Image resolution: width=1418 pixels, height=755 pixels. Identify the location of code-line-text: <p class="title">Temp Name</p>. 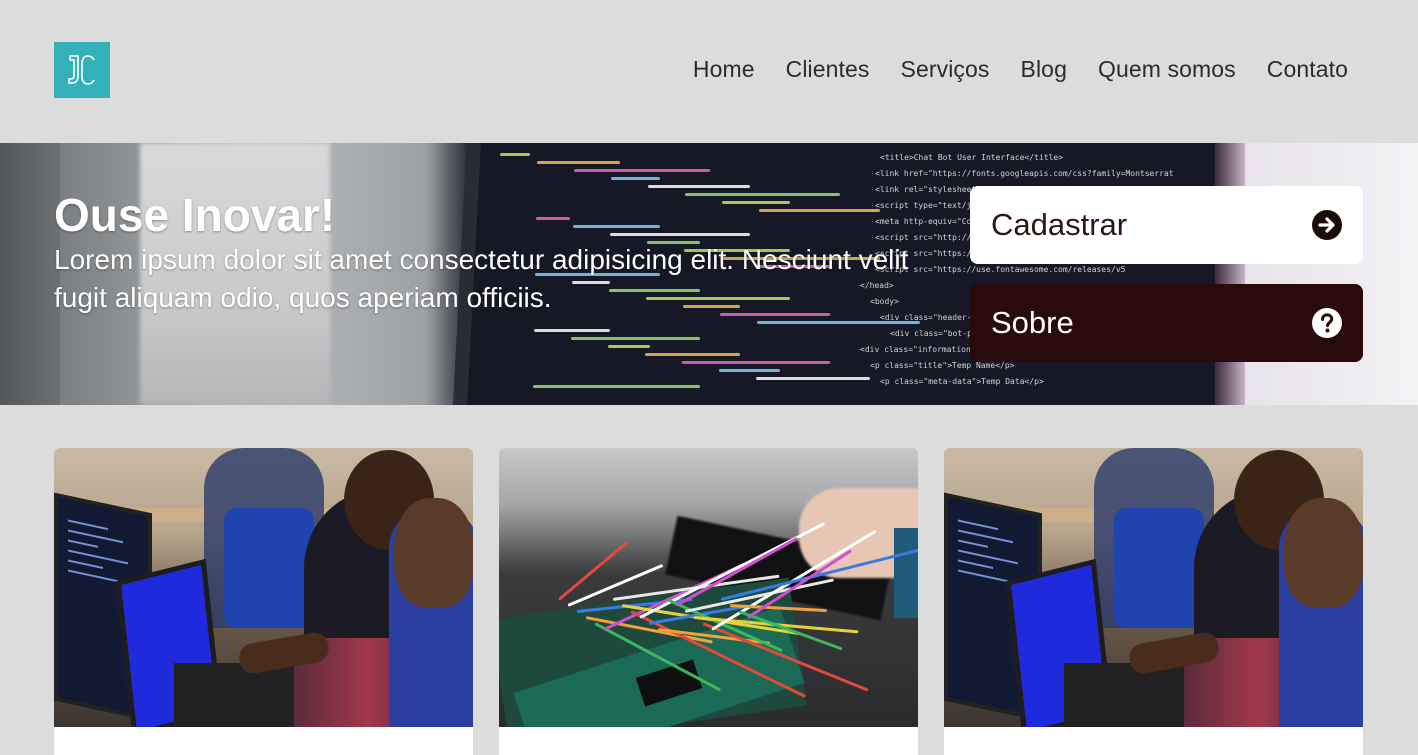
(942, 365).